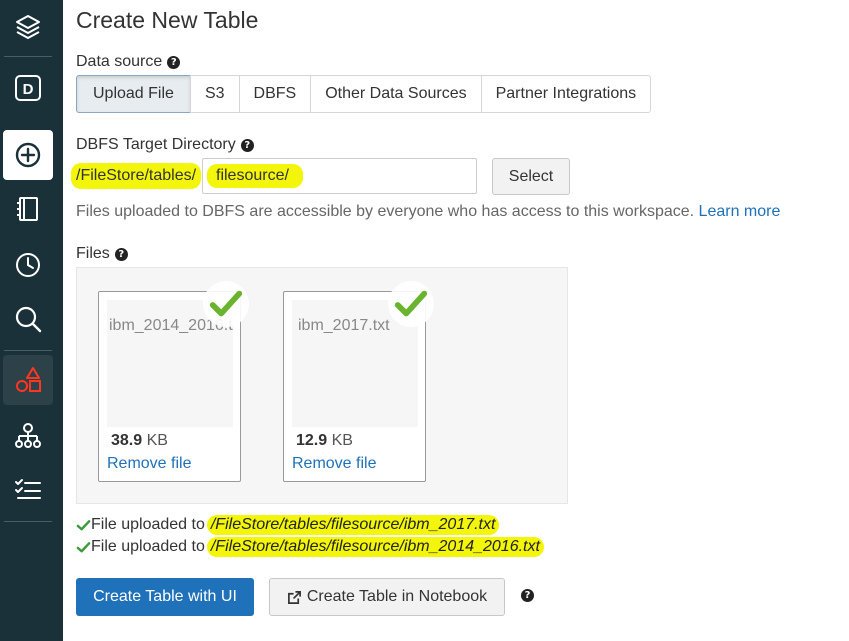 The width and height of the screenshot is (849, 641). What do you see at coordinates (740, 211) in the screenshot?
I see `learn-more-link: Learn more` at bounding box center [740, 211].